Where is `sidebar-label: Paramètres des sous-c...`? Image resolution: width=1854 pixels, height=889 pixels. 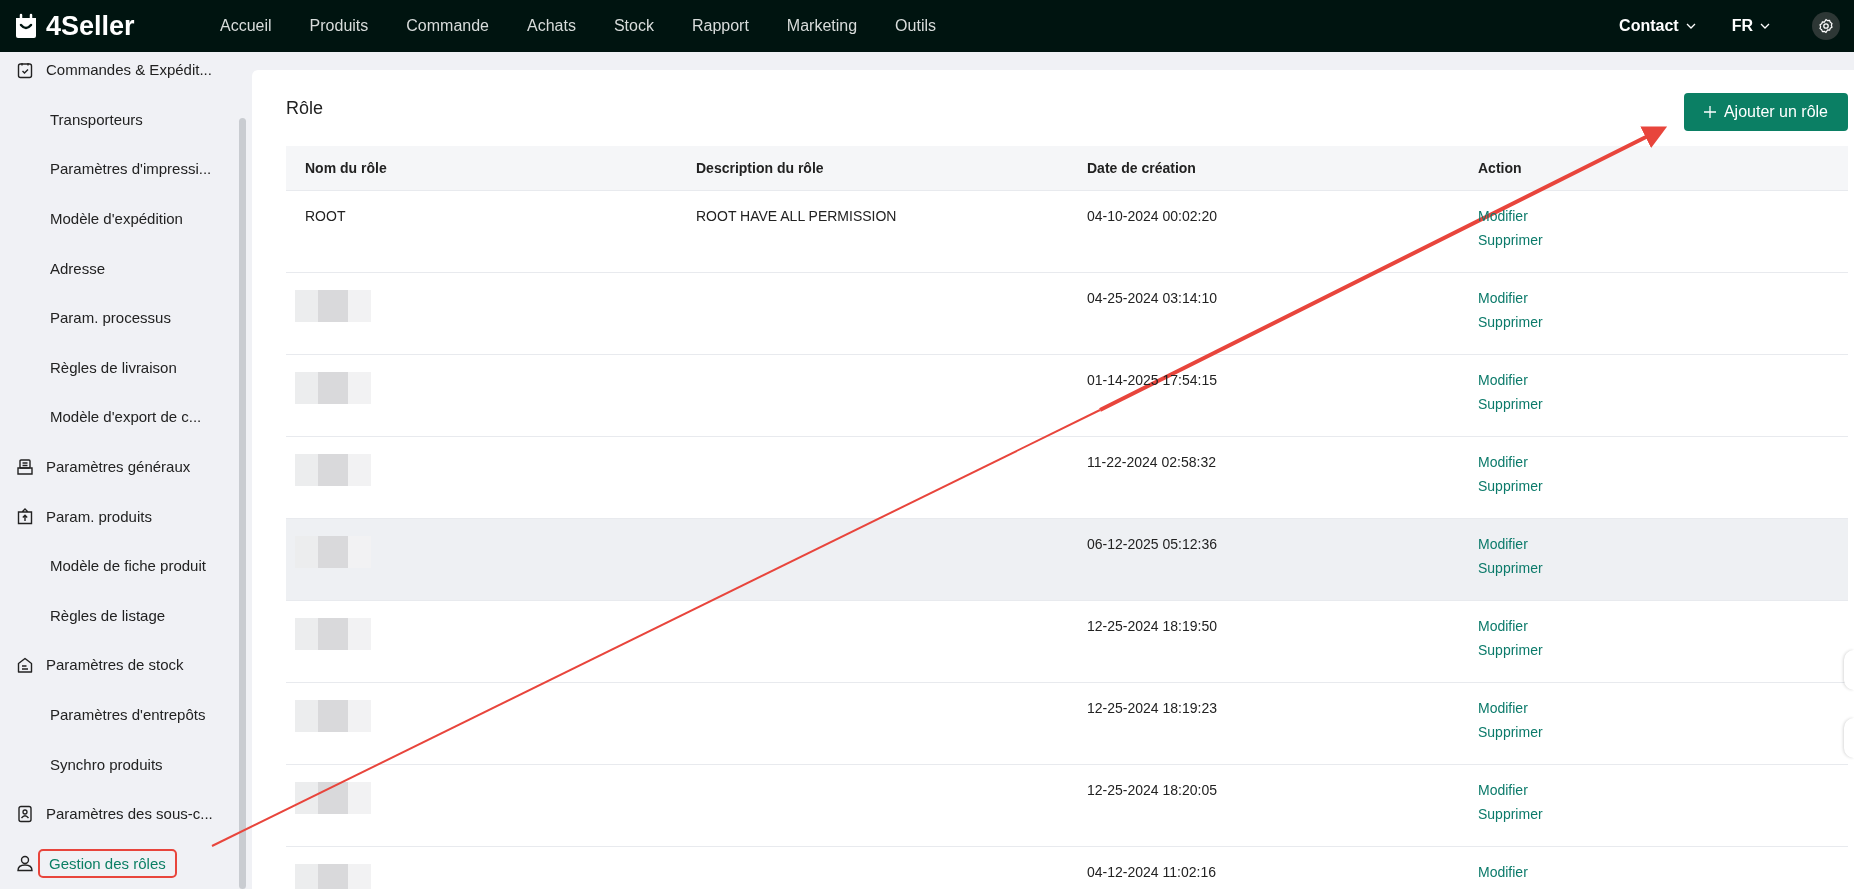
sidebar-label: Paramètres des sous-c... is located at coordinates (129, 814).